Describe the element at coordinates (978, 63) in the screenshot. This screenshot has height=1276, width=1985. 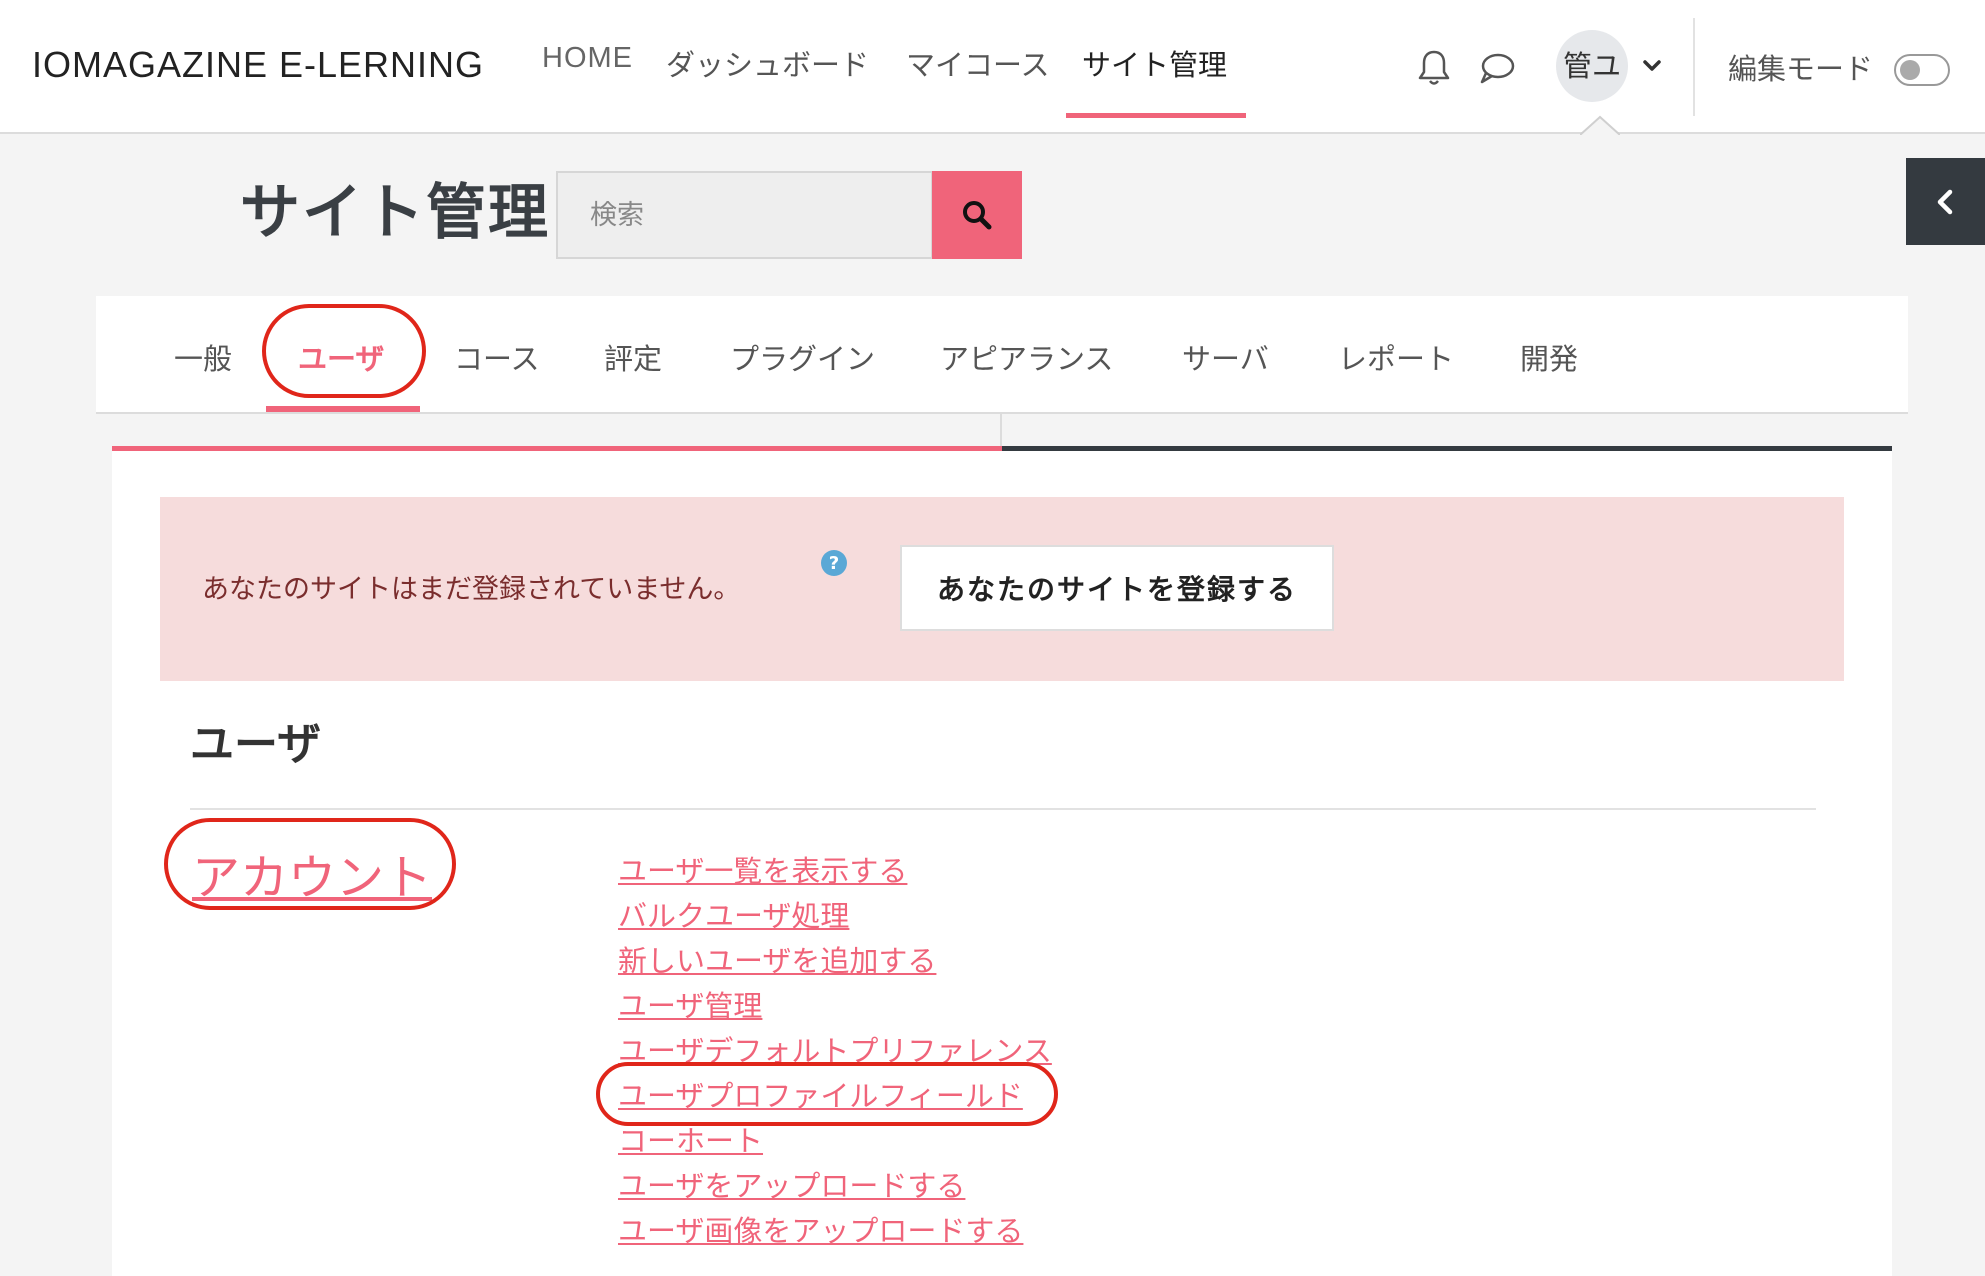
I see `nav-my-courses: マイコース` at that location.